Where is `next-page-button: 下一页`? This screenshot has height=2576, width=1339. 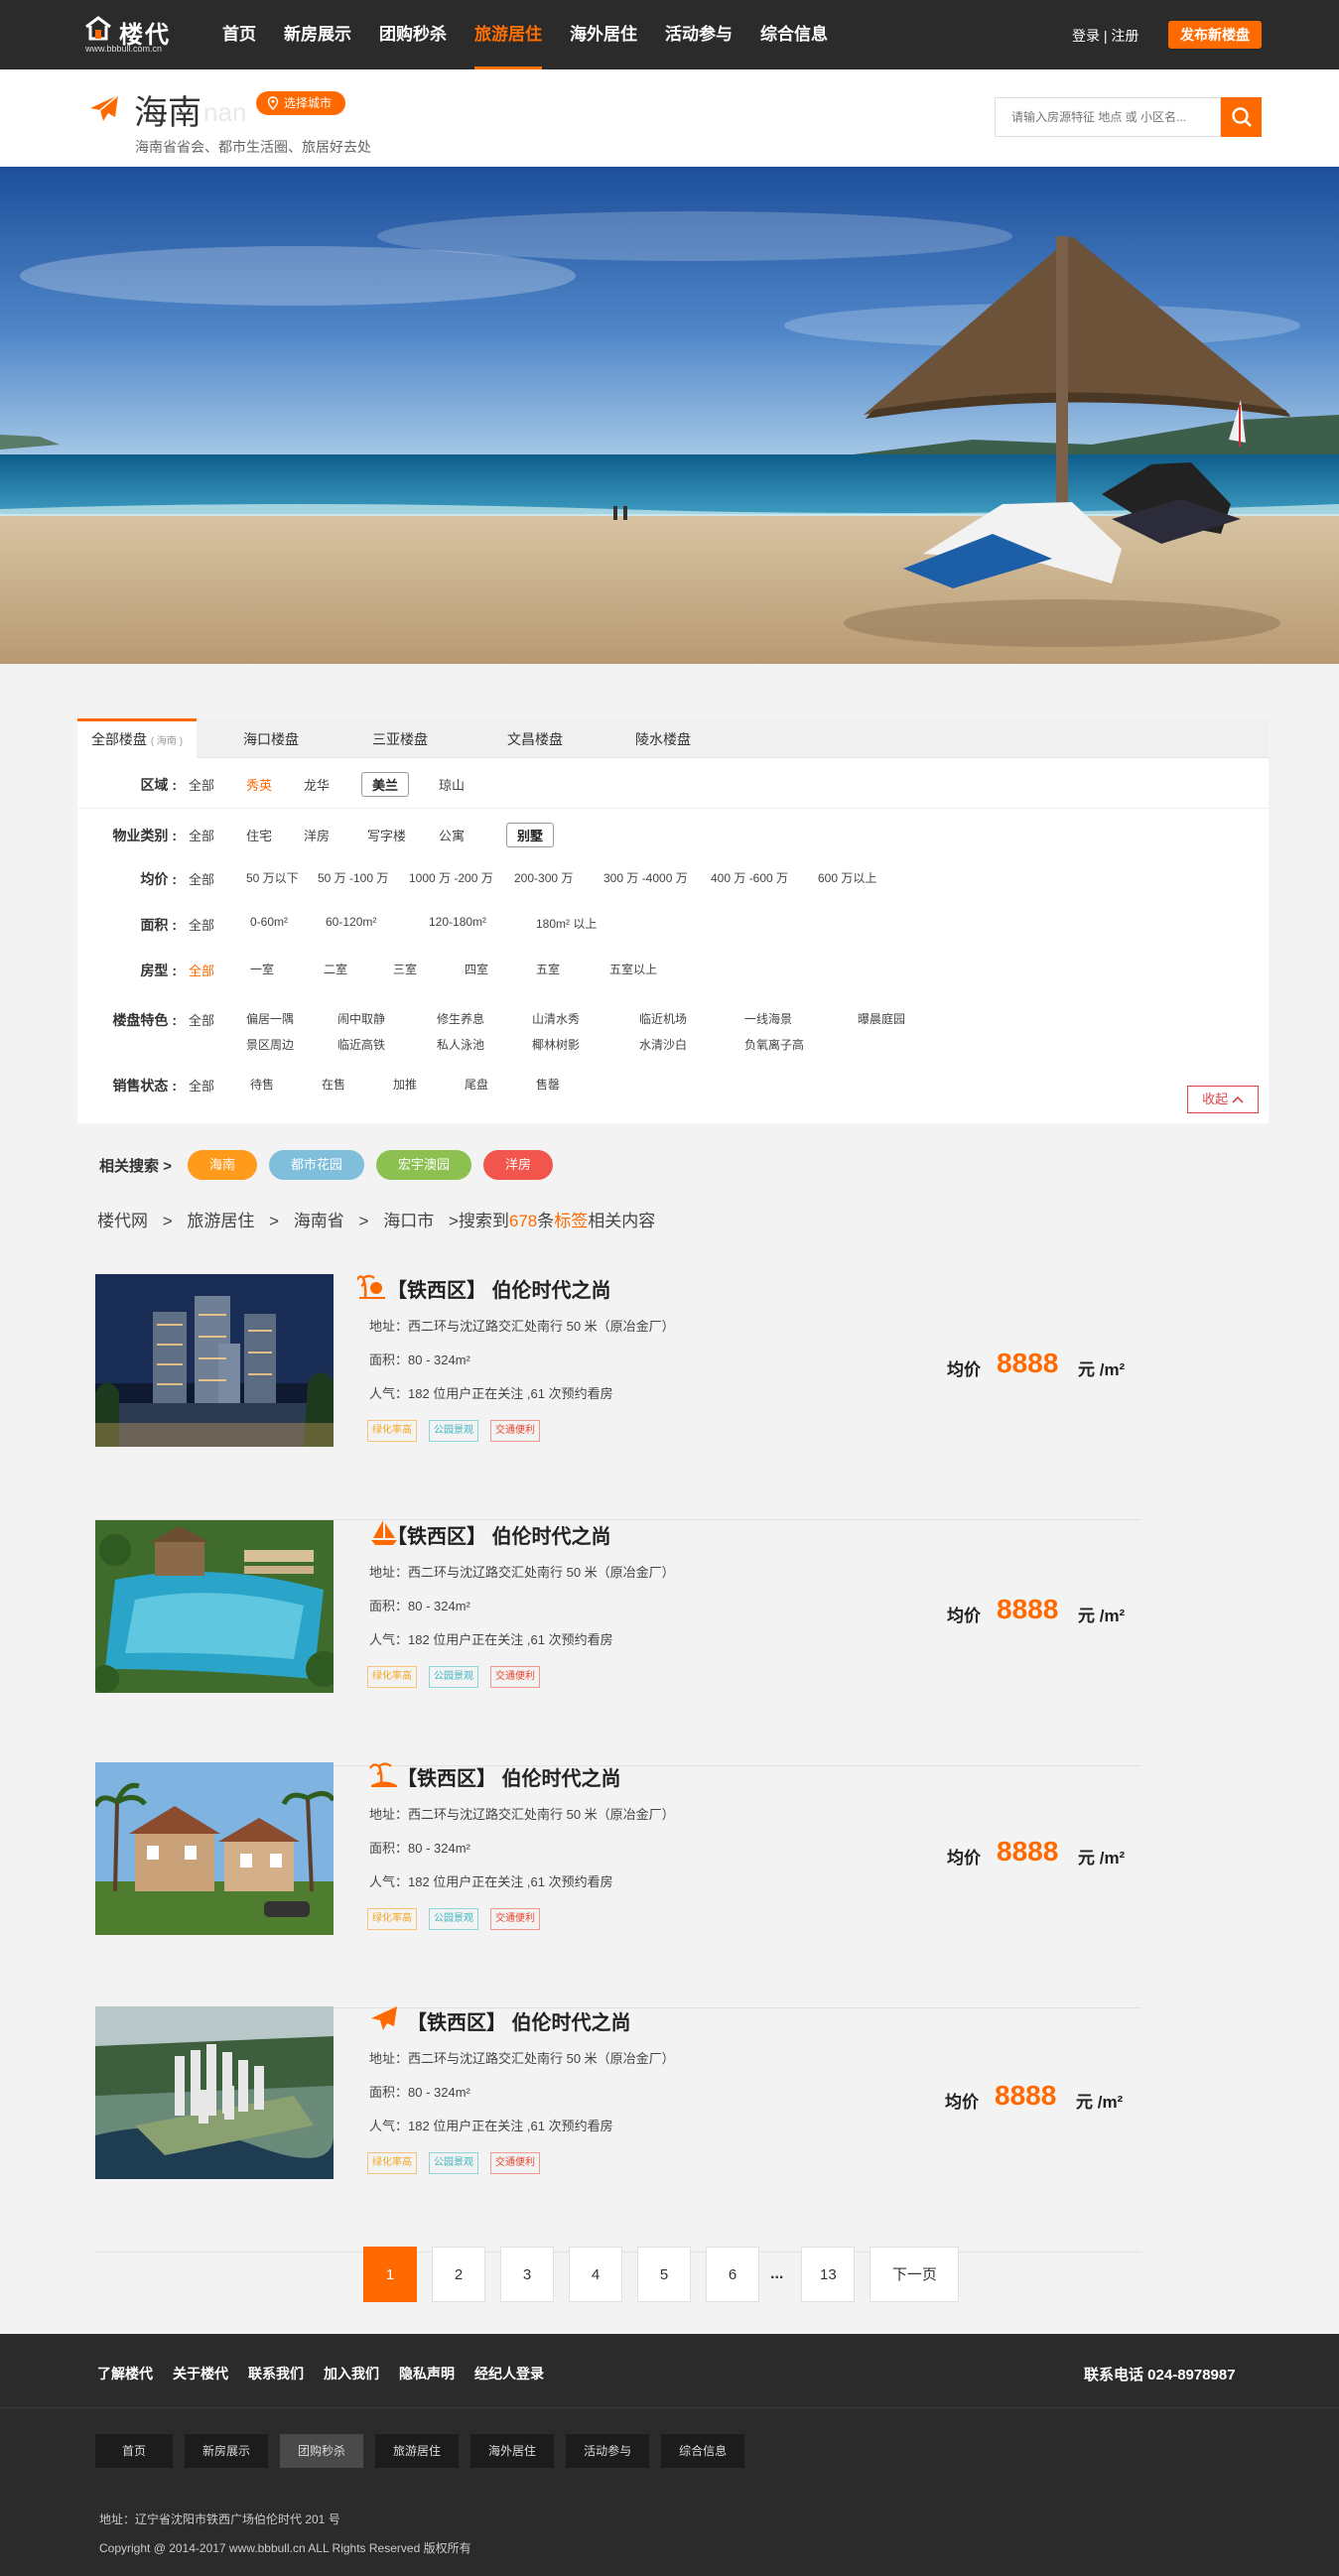
next-page-button: 下一页 is located at coordinates (915, 2274).